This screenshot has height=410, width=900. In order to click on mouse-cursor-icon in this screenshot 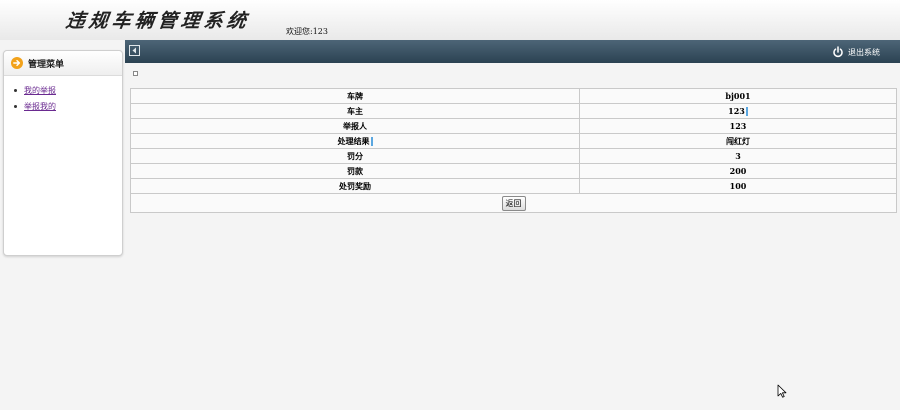, I will do `click(782, 391)`.